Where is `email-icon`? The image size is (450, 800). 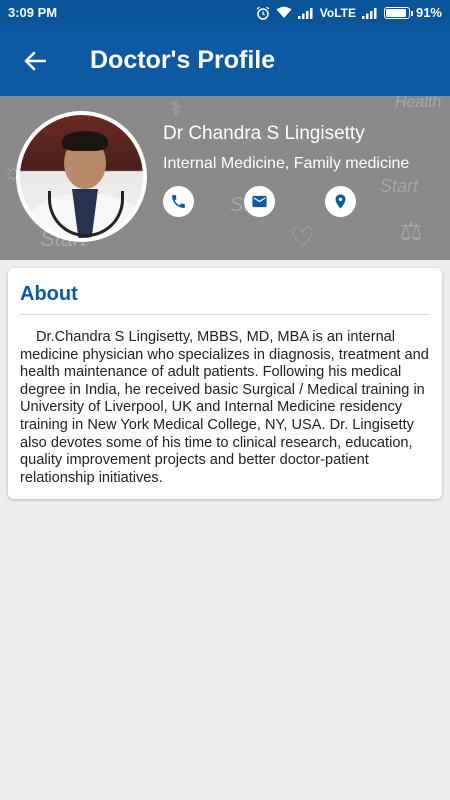 email-icon is located at coordinates (259, 201).